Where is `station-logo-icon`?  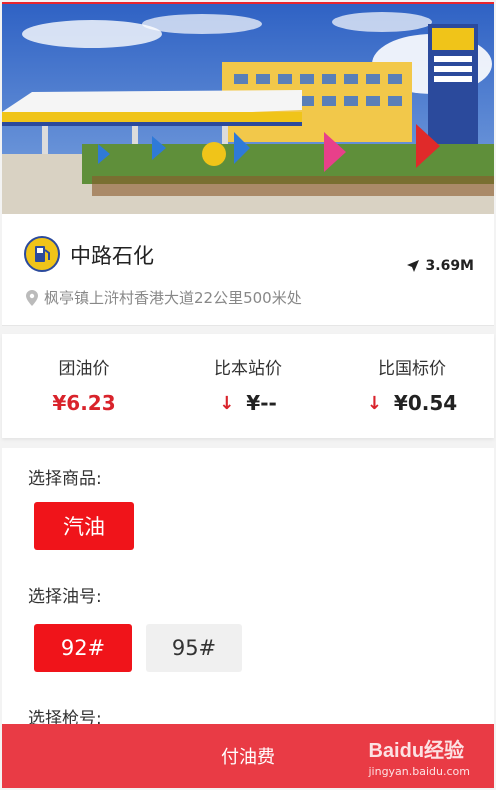
station-logo-icon is located at coordinates (42, 254).